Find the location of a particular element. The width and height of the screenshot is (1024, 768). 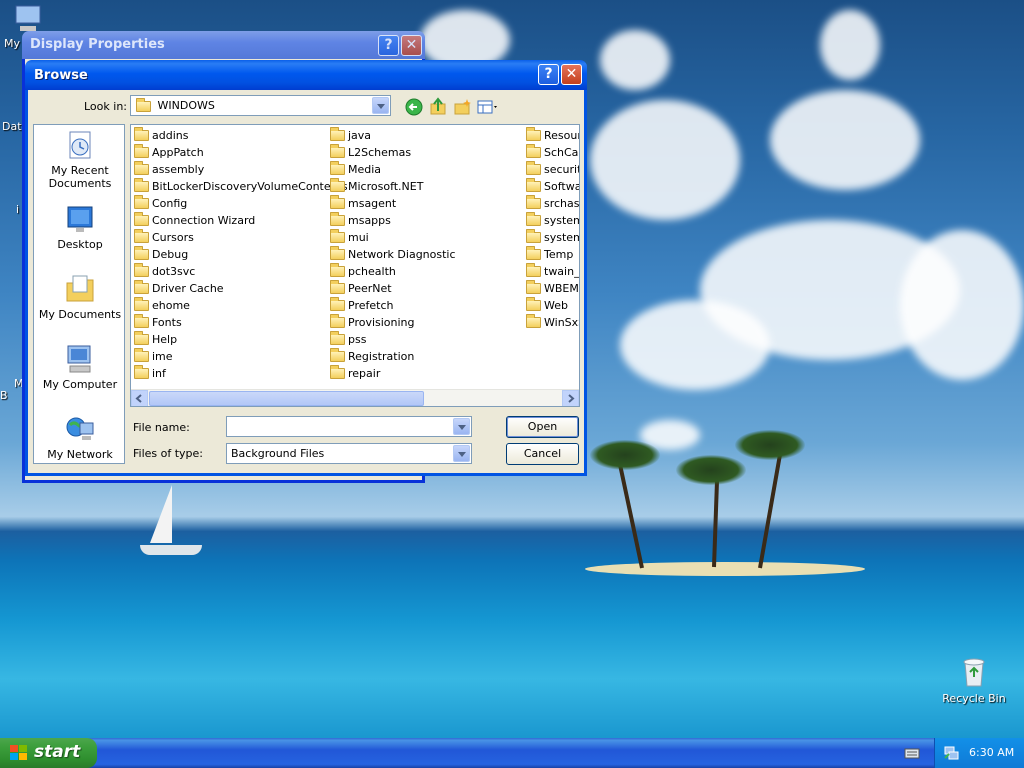

folder-item: Connection Wizard is located at coordinates (241, 220).